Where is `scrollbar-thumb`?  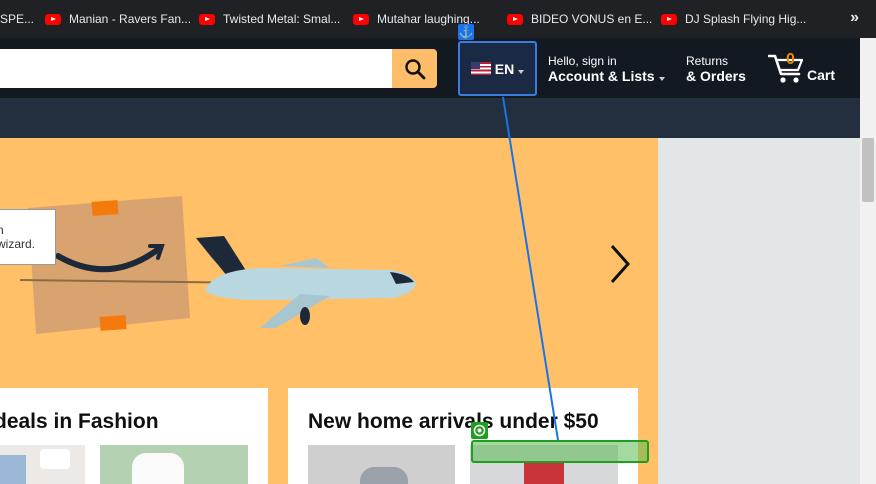 scrollbar-thumb is located at coordinates (868, 170).